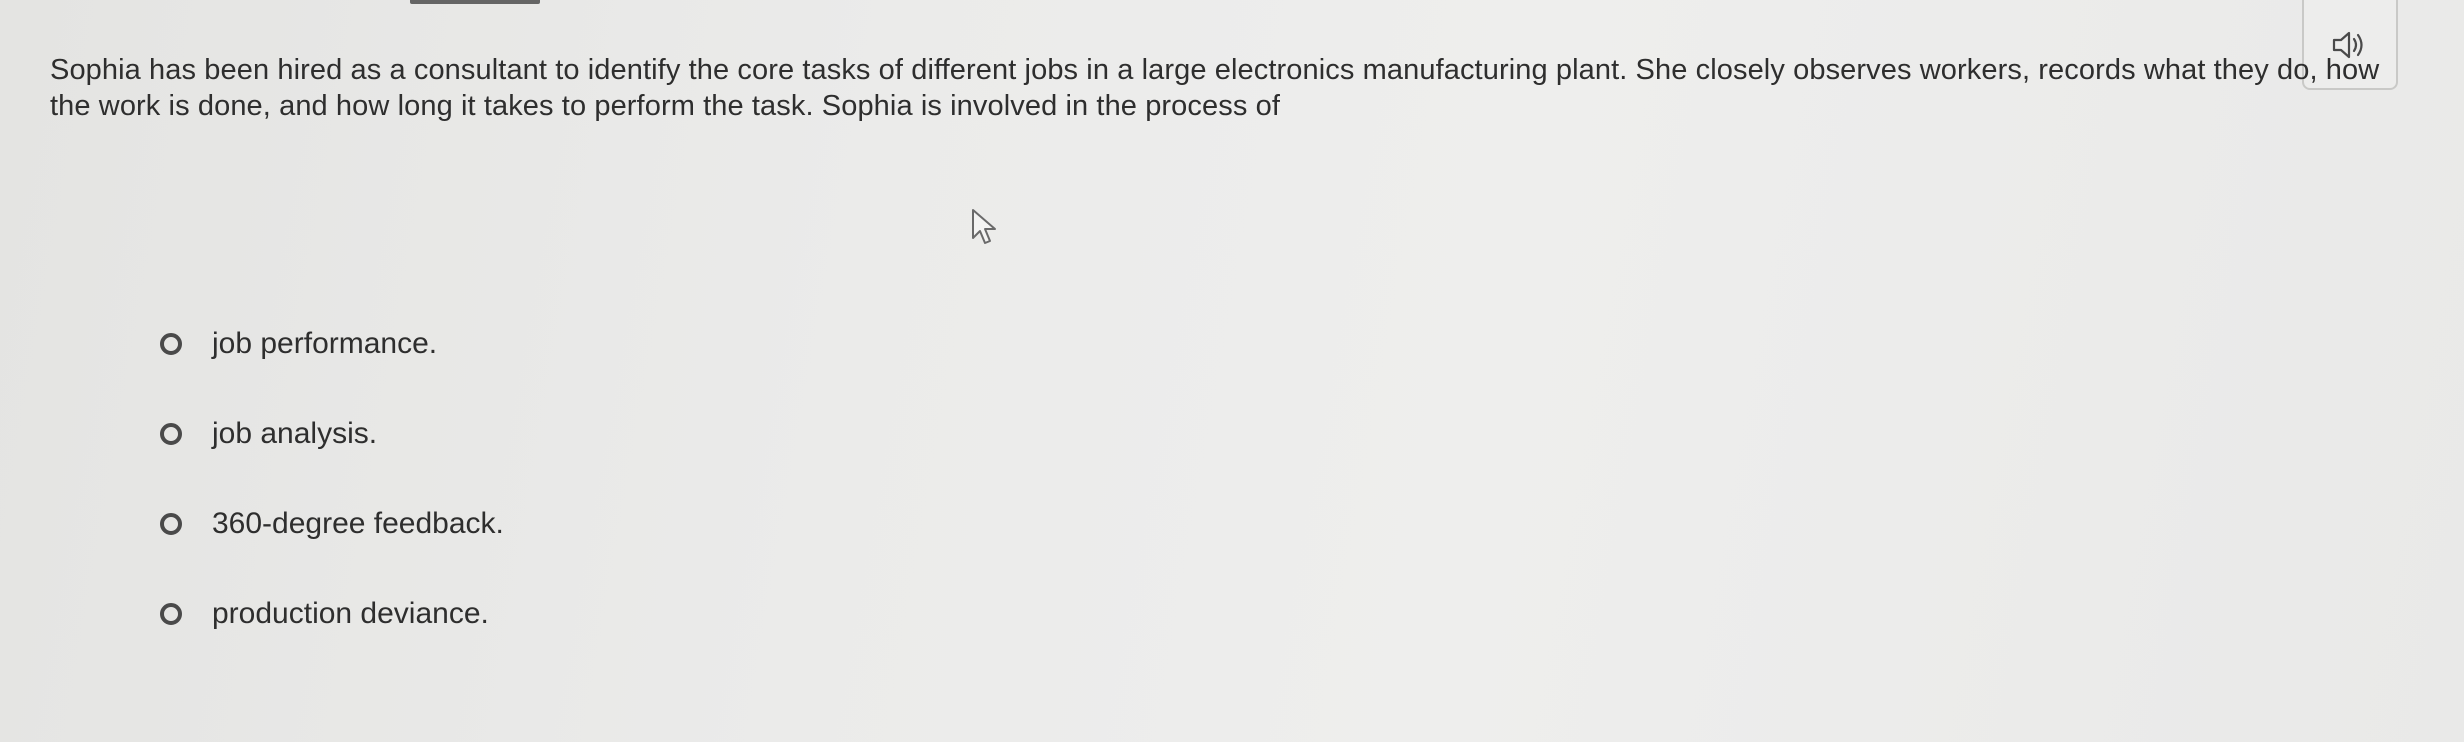 Image resolution: width=2464 pixels, height=742 pixels. What do you see at coordinates (358, 523) in the screenshot?
I see `option-label: 360-degree feedback.` at bounding box center [358, 523].